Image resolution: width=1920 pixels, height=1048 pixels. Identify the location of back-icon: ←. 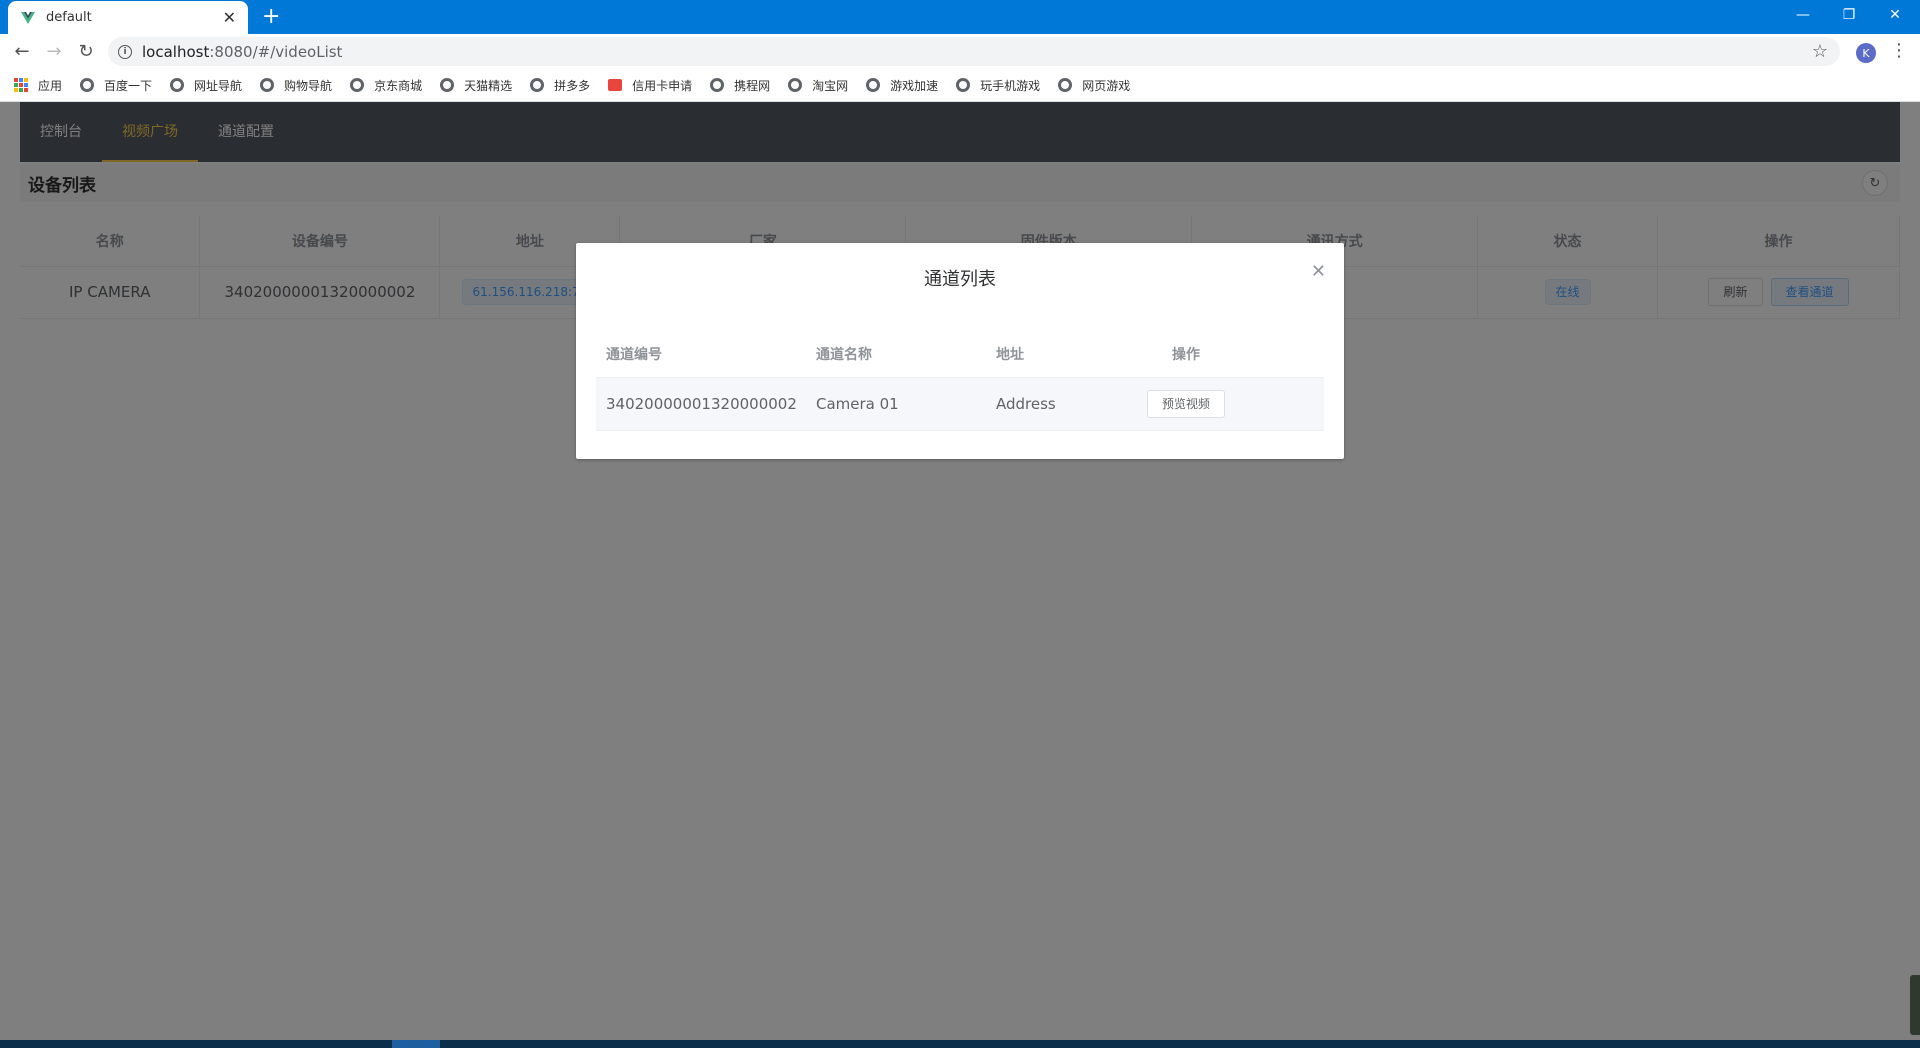
(22, 52).